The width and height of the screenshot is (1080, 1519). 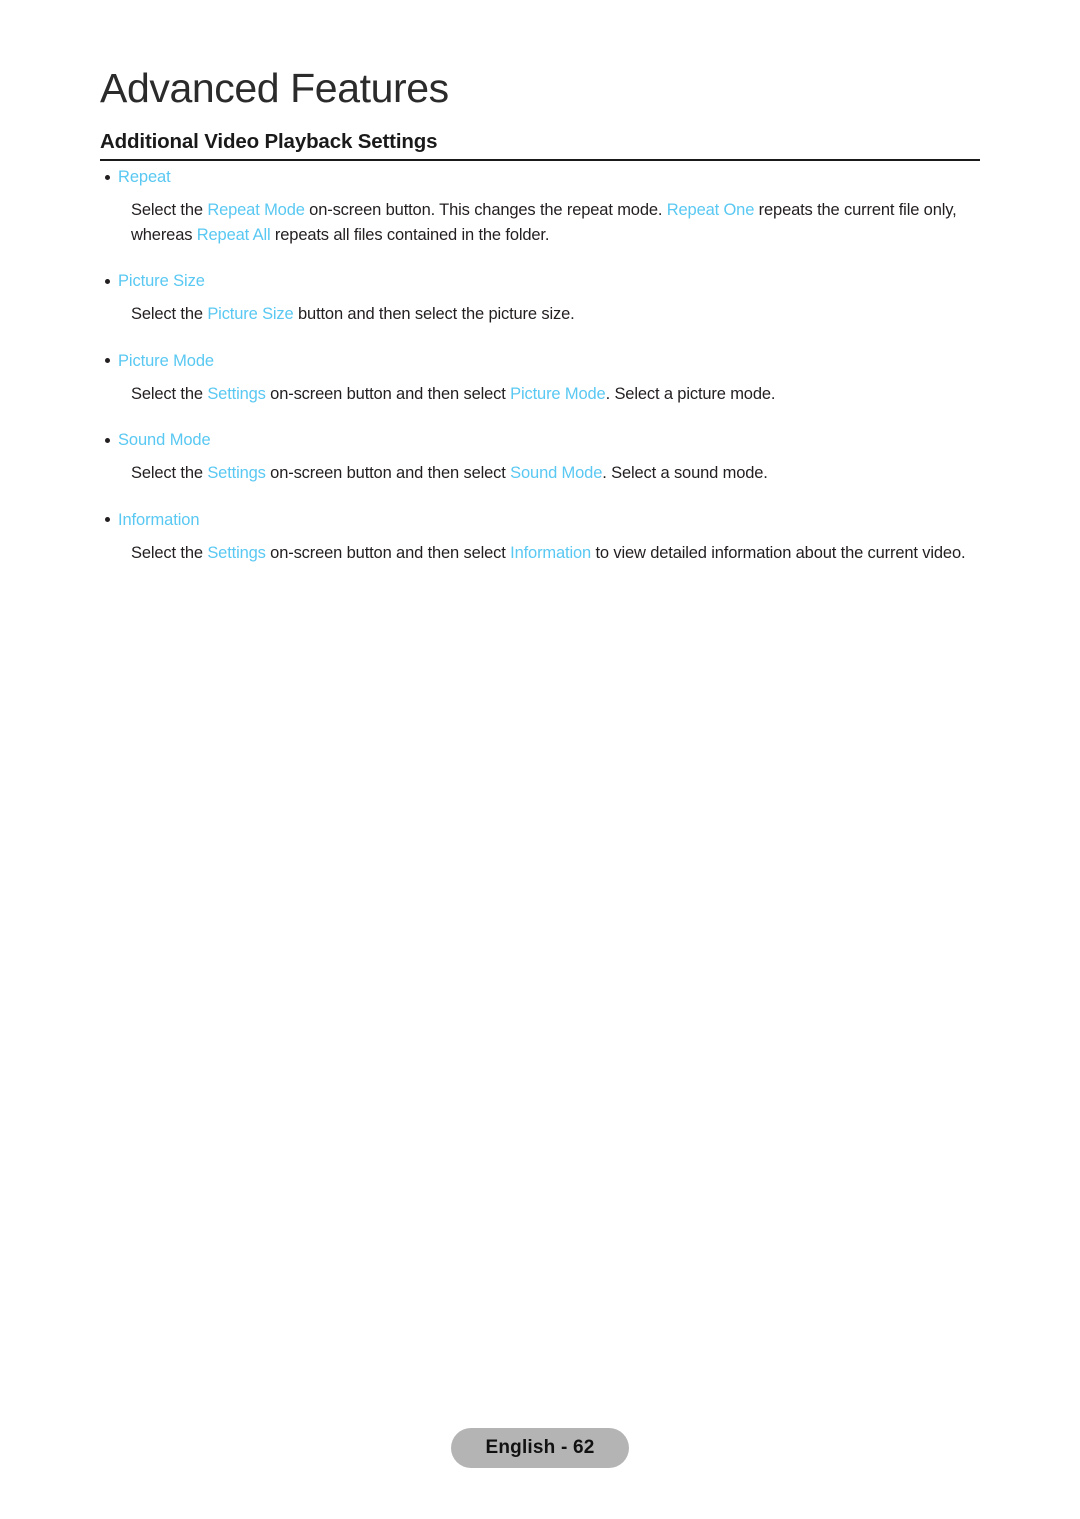 I want to click on list-item: Repeat, so click(x=540, y=177).